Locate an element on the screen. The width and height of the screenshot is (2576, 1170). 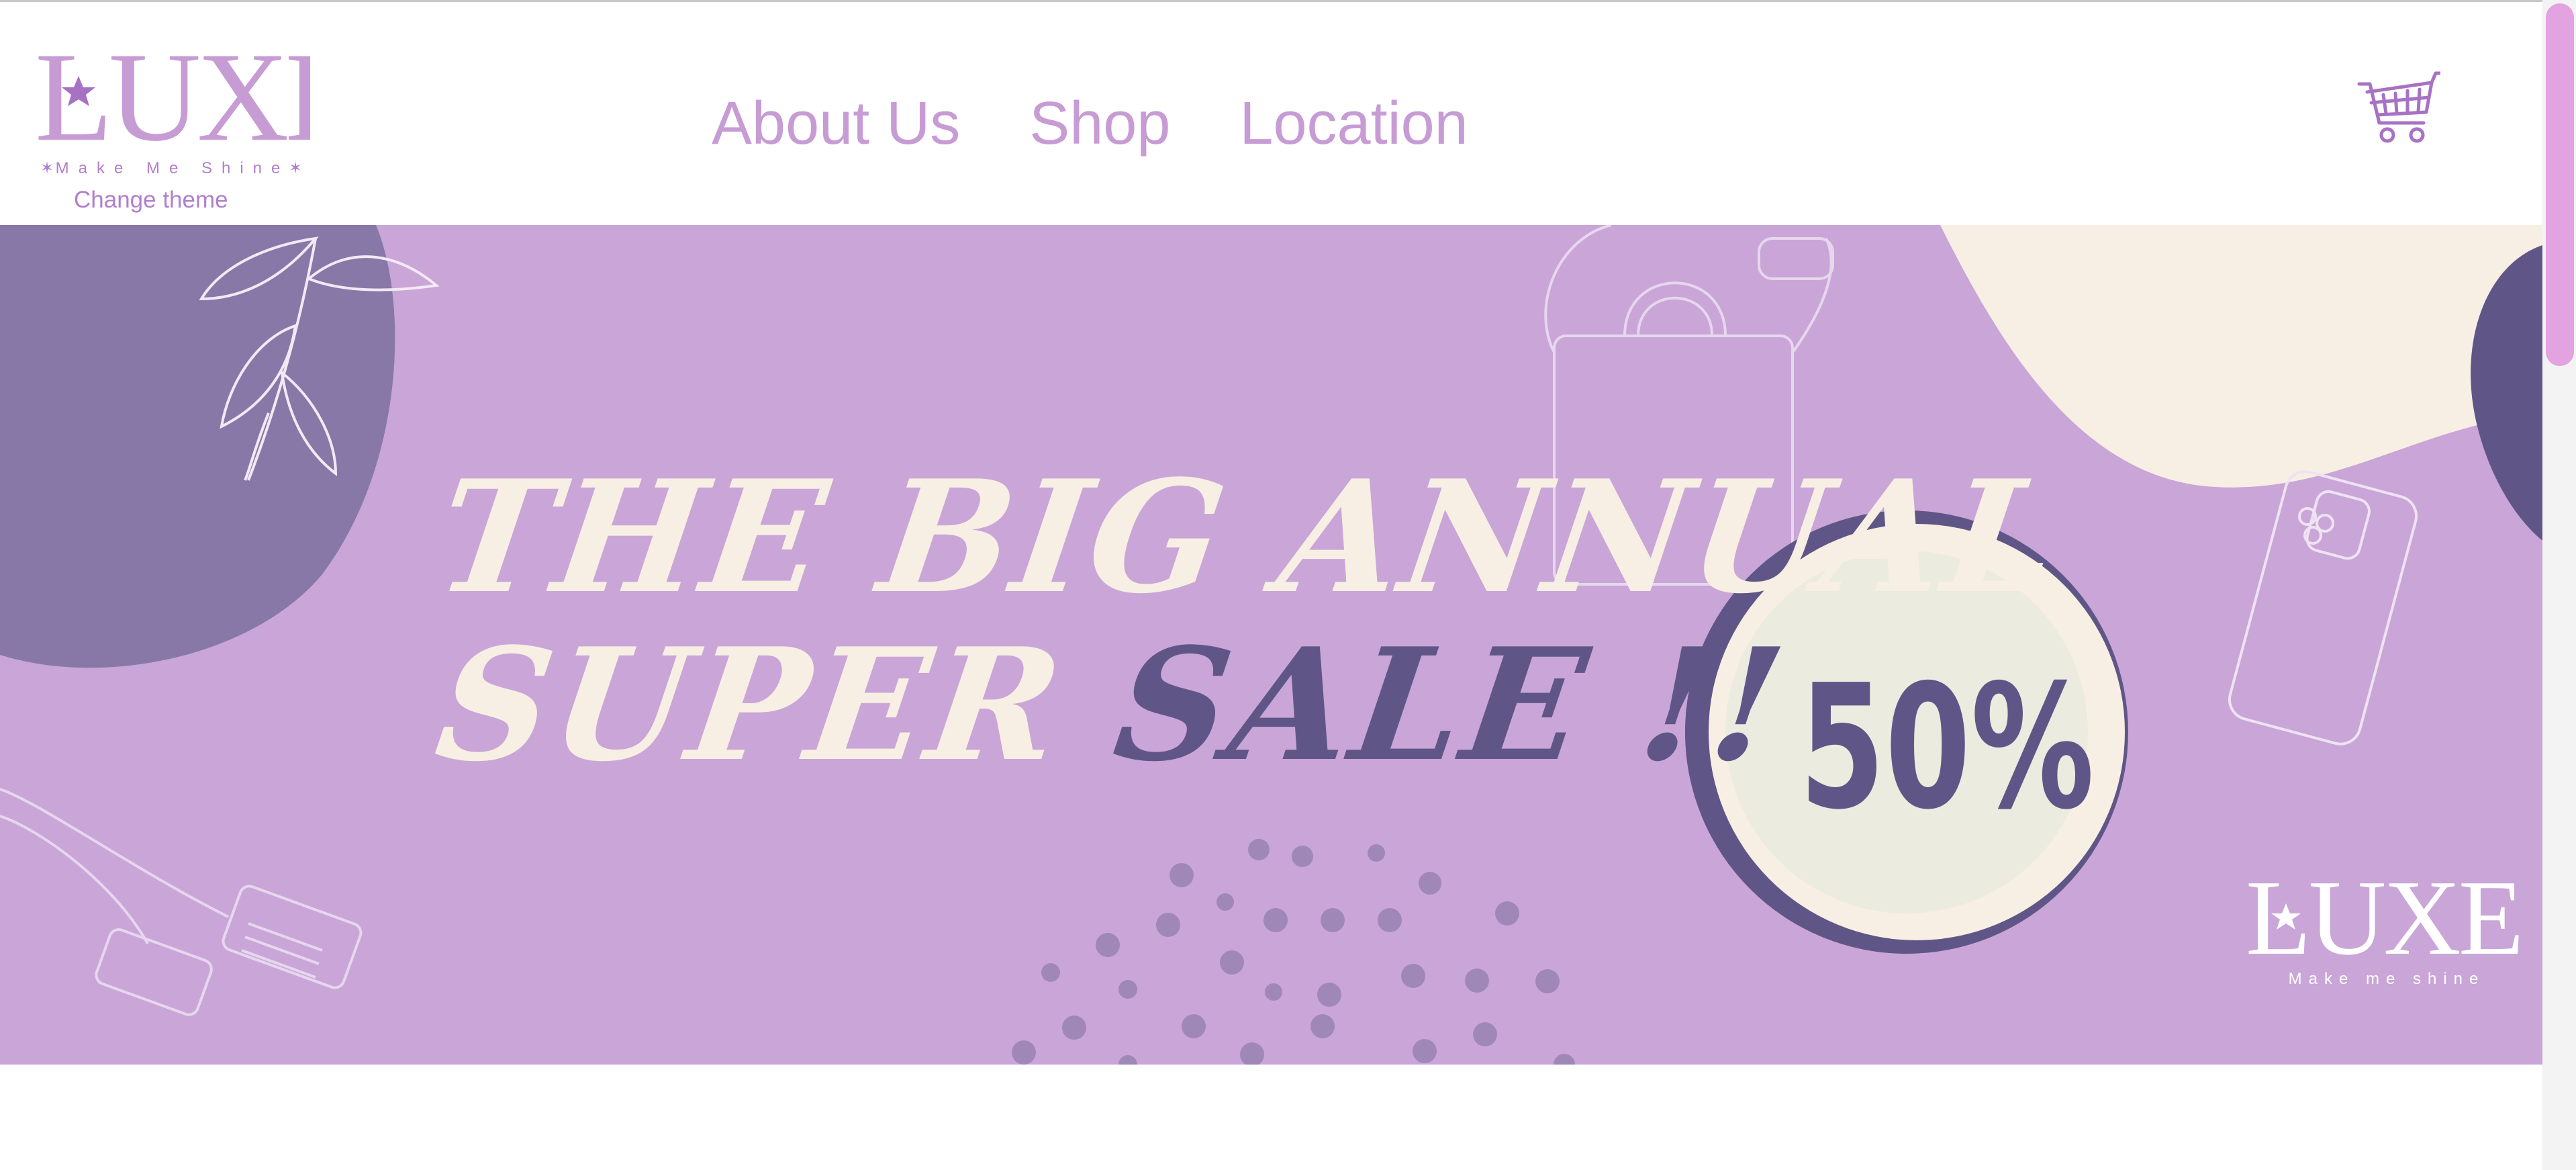
watermark-tagline: Make me shine is located at coordinates (2387, 978).